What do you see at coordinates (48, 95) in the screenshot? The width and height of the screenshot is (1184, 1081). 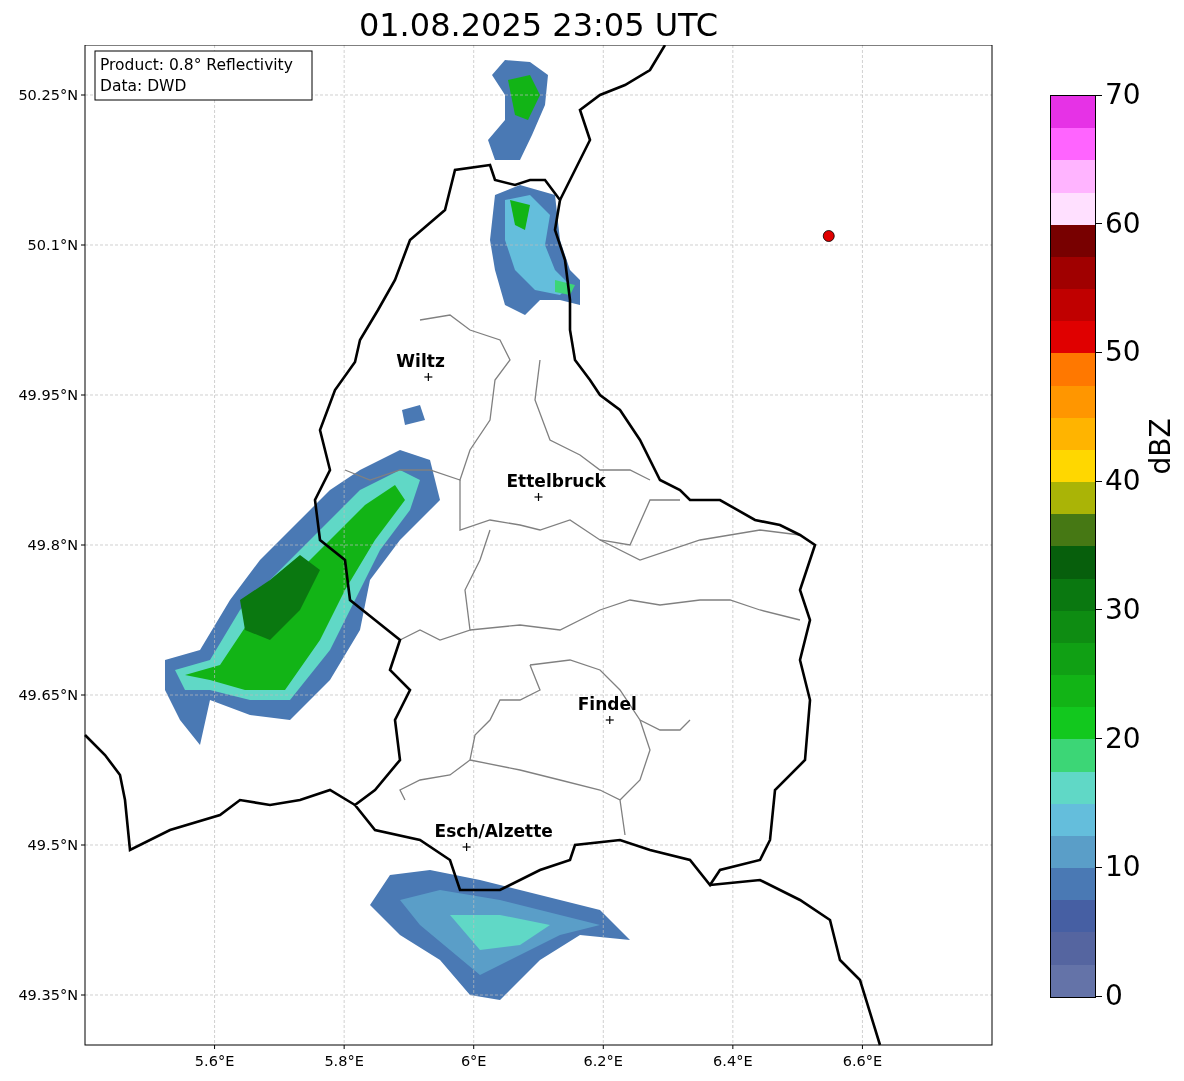 I see `latitude-label: 50.25°N` at bounding box center [48, 95].